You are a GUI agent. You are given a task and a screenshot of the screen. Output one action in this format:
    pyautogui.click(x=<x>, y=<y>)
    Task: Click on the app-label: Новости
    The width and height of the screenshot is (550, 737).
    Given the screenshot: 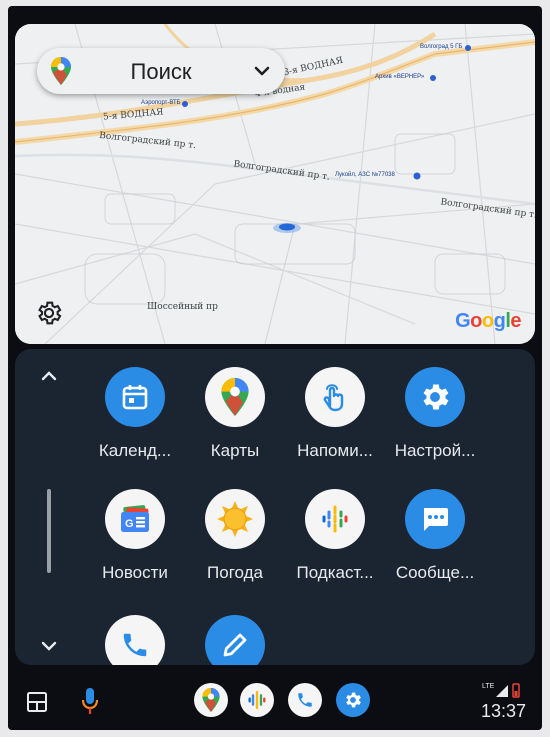 What is the action you would take?
    pyautogui.click(x=135, y=572)
    